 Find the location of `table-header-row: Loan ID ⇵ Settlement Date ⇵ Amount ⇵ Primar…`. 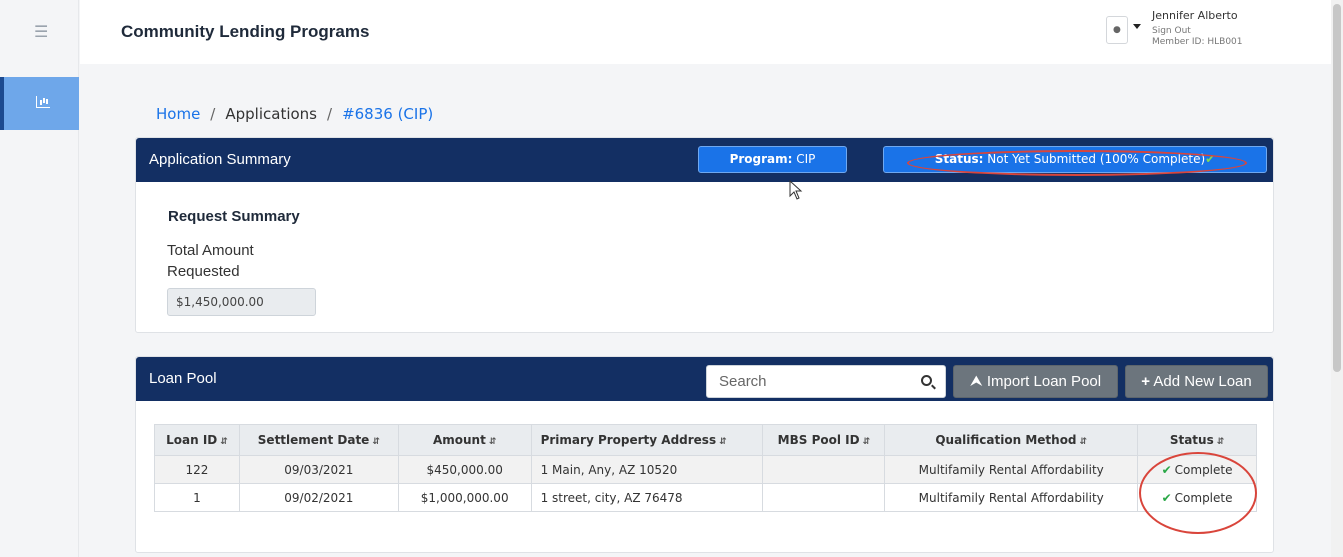

table-header-row: Loan ID ⇵ Settlement Date ⇵ Amount ⇵ Primar… is located at coordinates (705, 440).